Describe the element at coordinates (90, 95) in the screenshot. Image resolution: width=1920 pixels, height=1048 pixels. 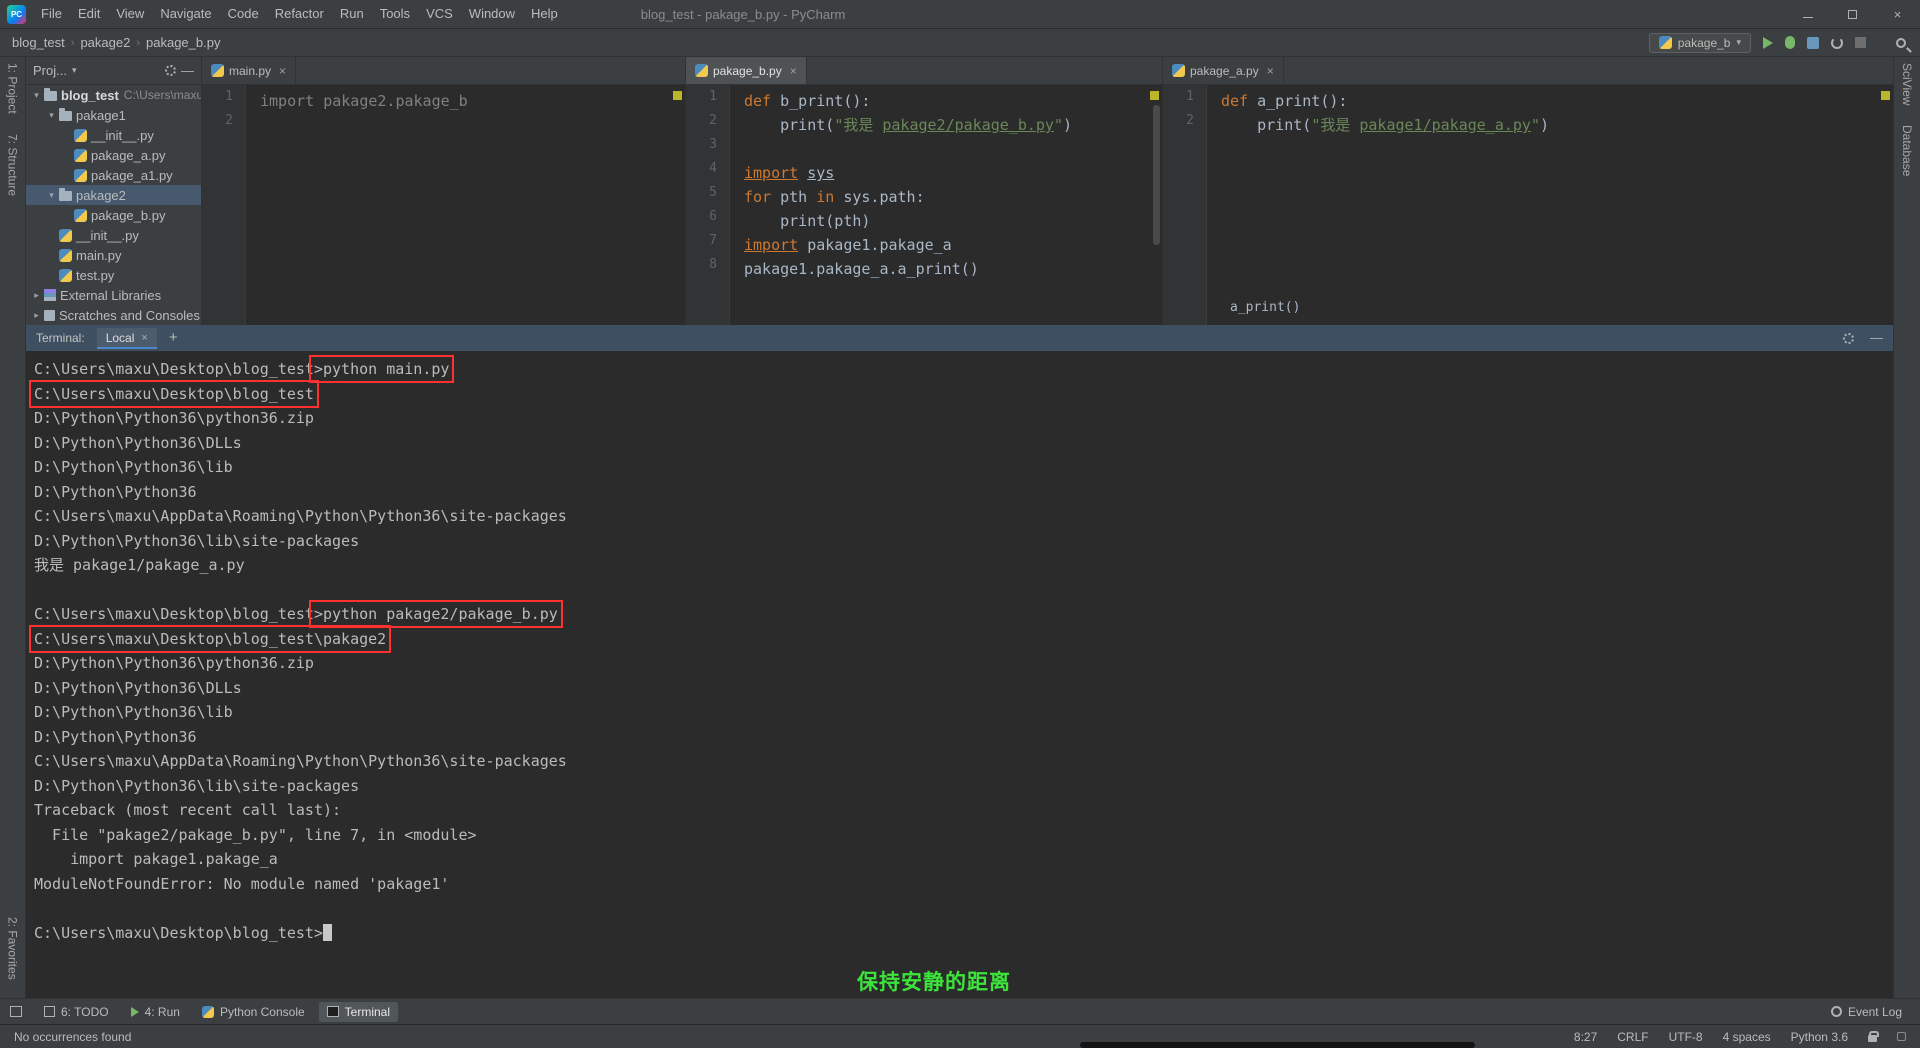
I see `tree-item-label: blog_test` at that location.